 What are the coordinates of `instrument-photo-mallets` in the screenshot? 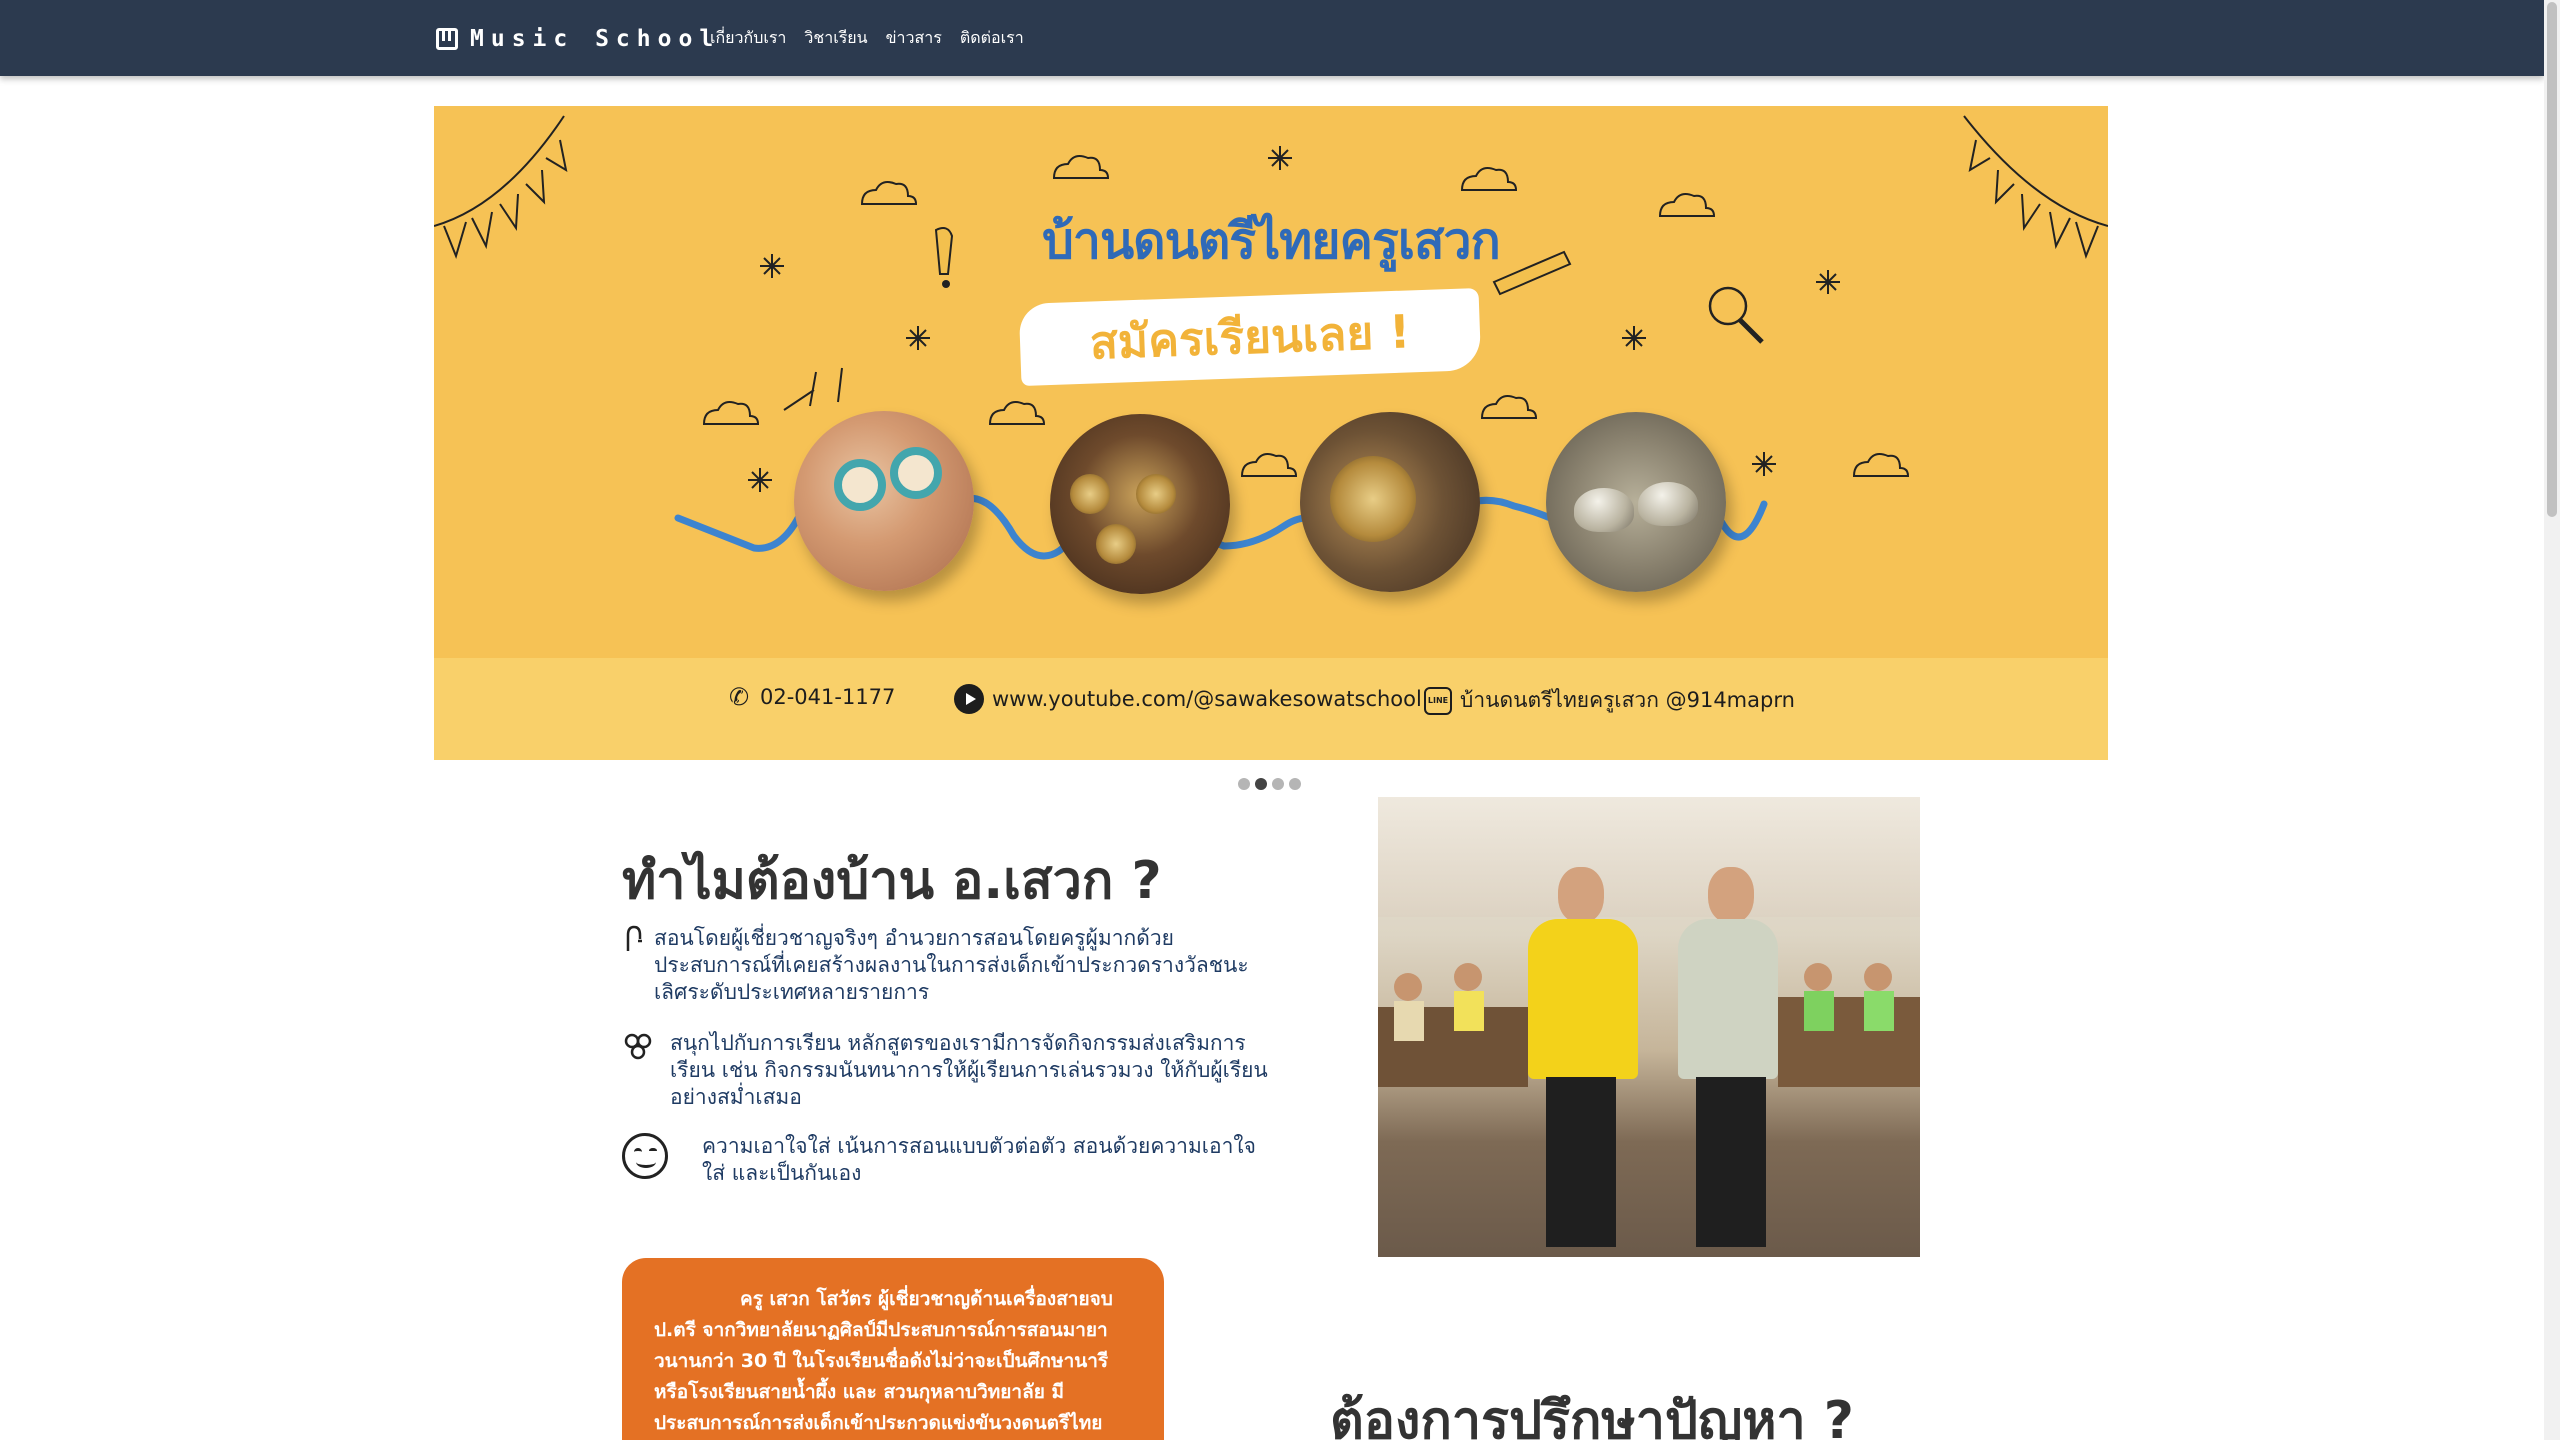 It's located at (884, 501).